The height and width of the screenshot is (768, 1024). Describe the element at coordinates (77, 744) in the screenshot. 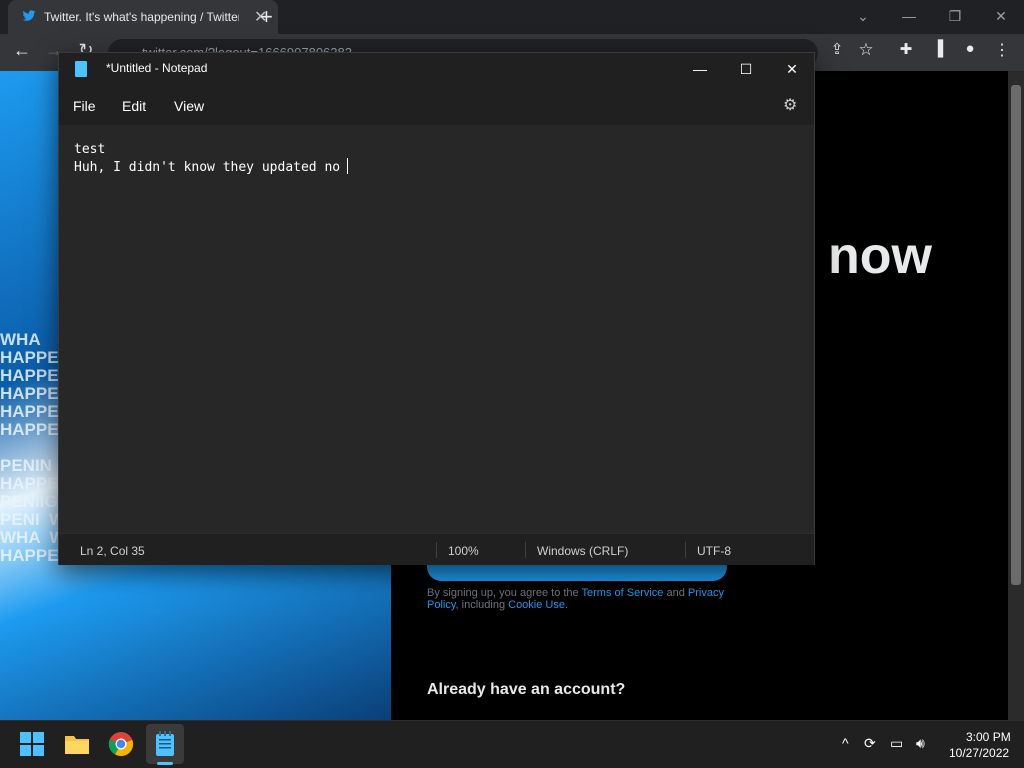

I see `file-explorer-icon` at that location.